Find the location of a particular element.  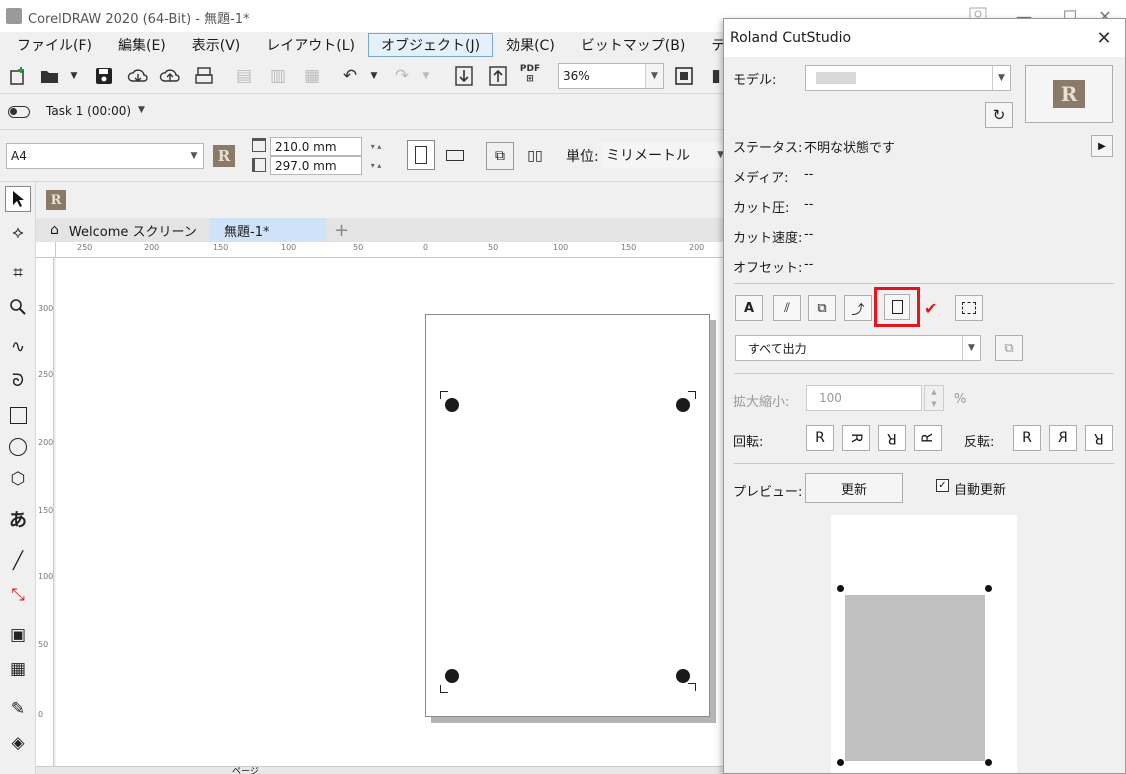

parallel-dimension-tool-icon: ╱ is located at coordinates (18, 561).